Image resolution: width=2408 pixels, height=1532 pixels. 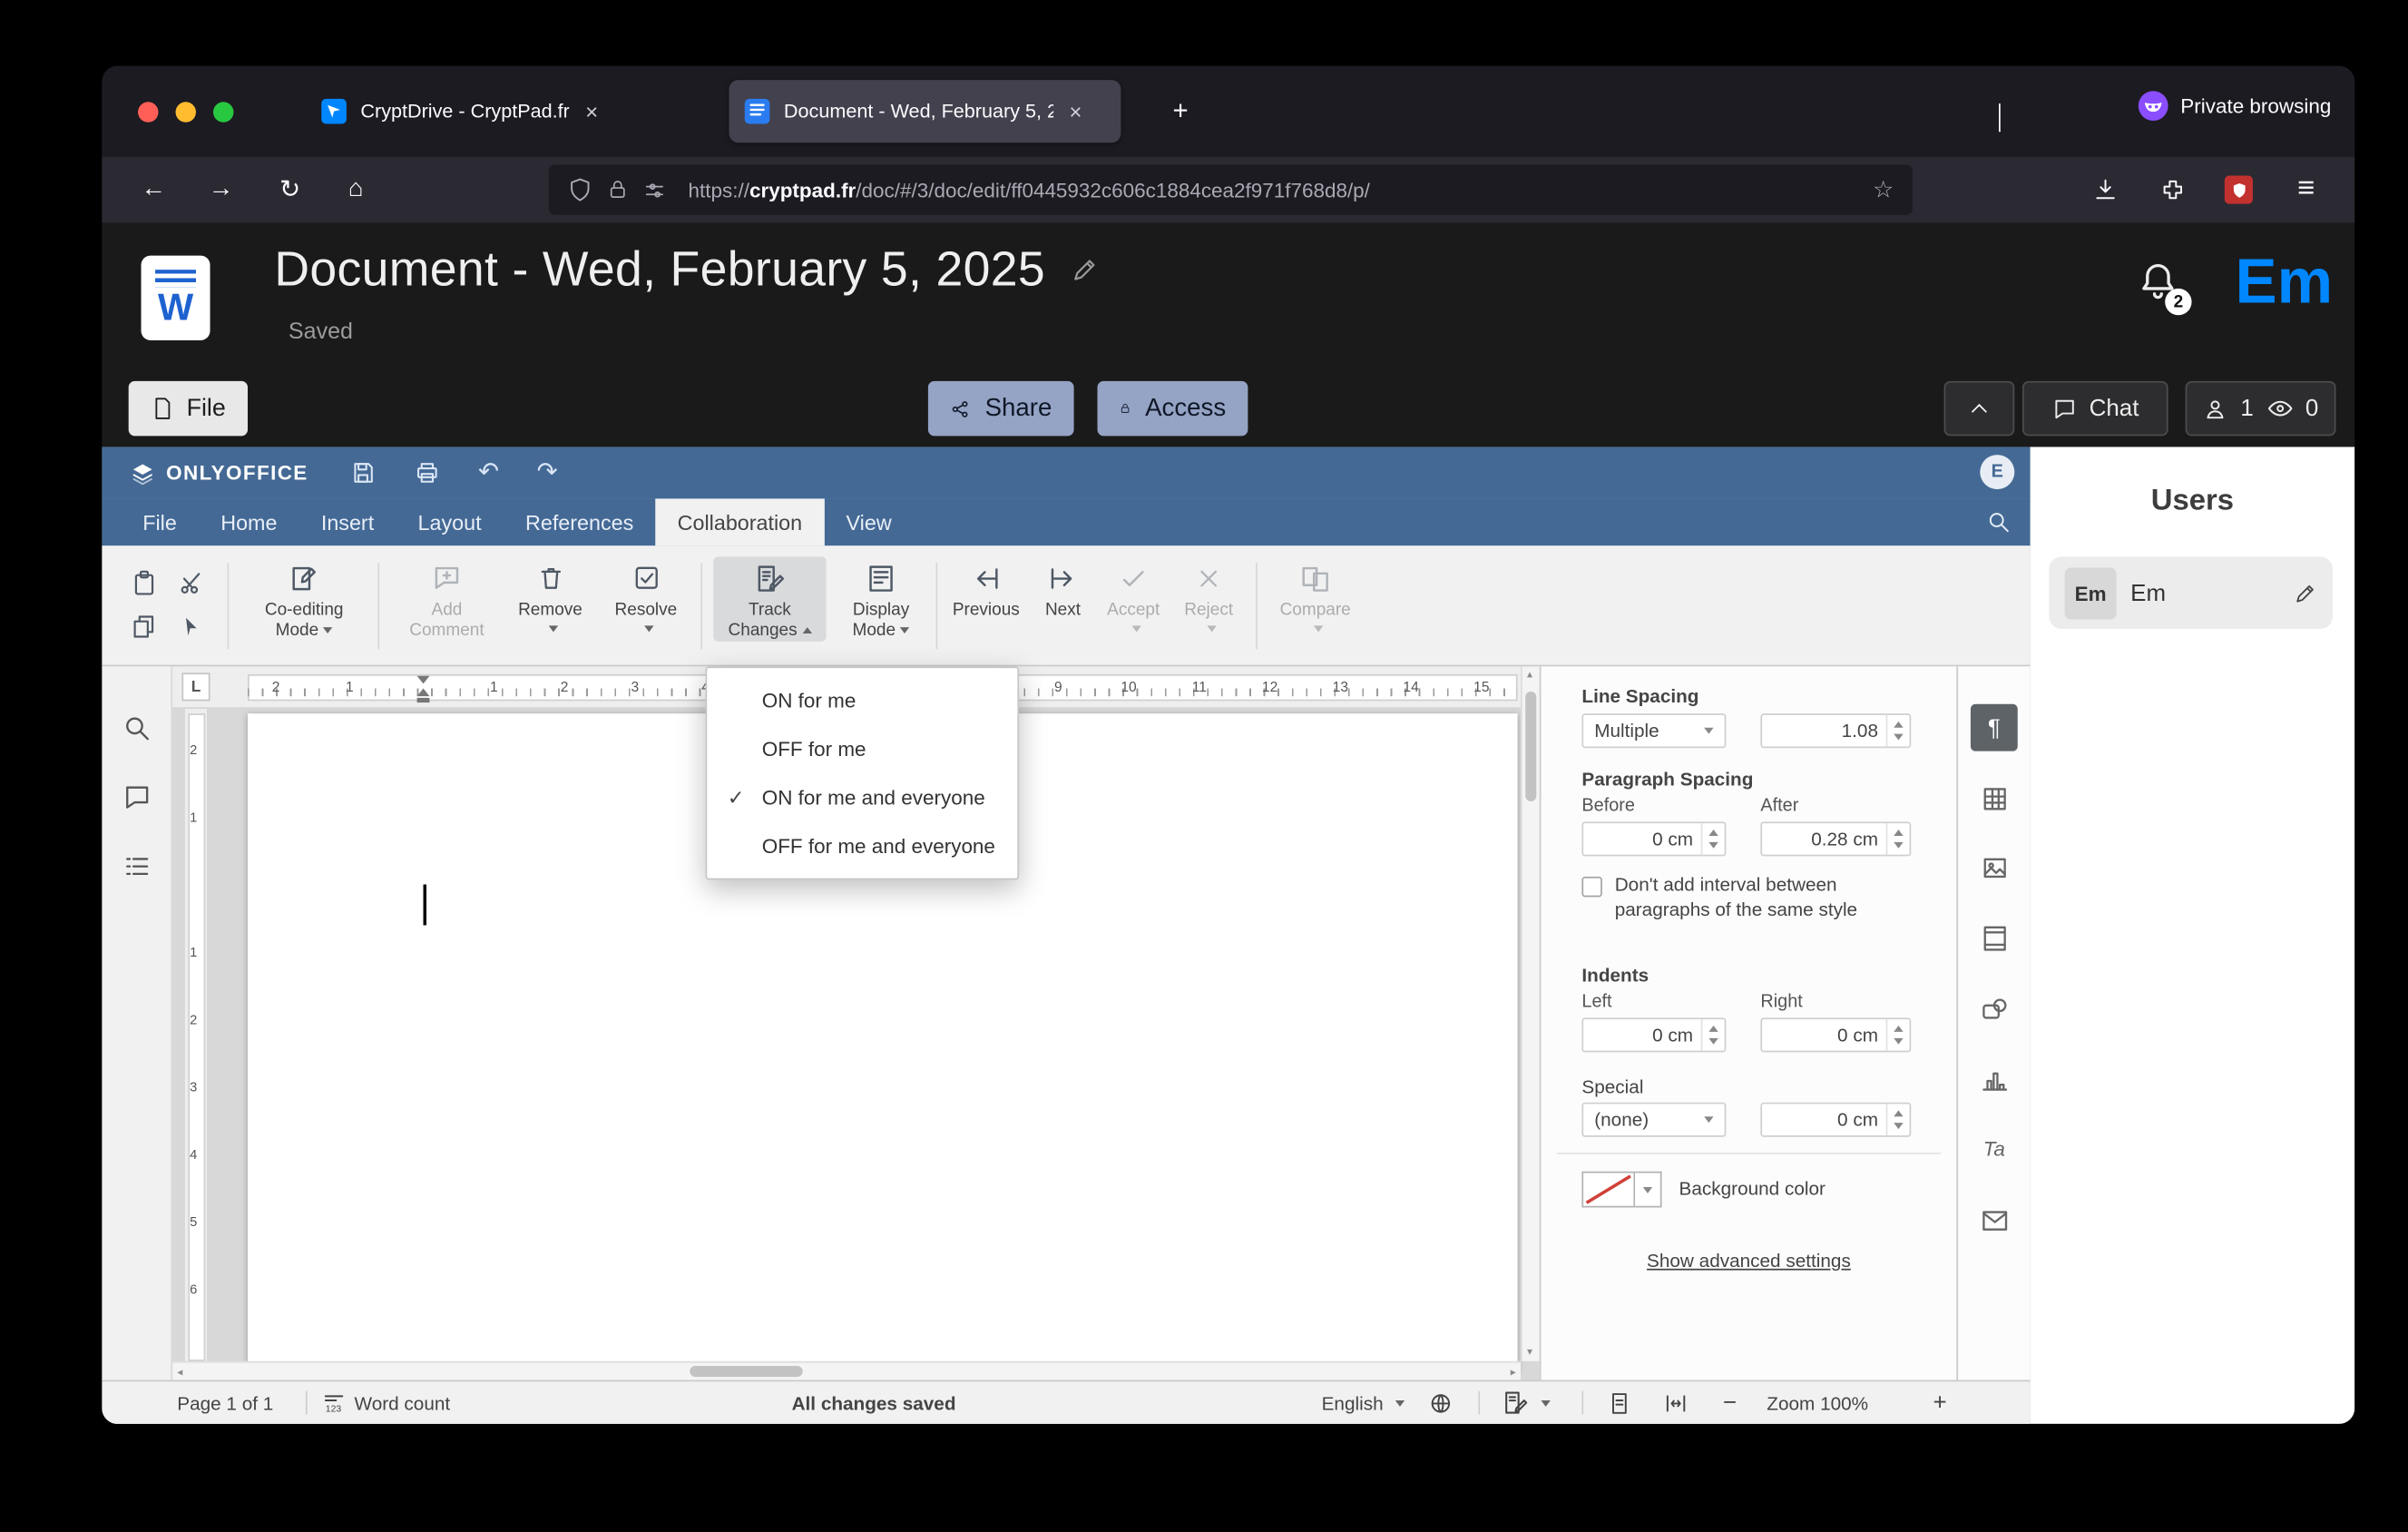 I want to click on tab-view: View, so click(x=869, y=521).